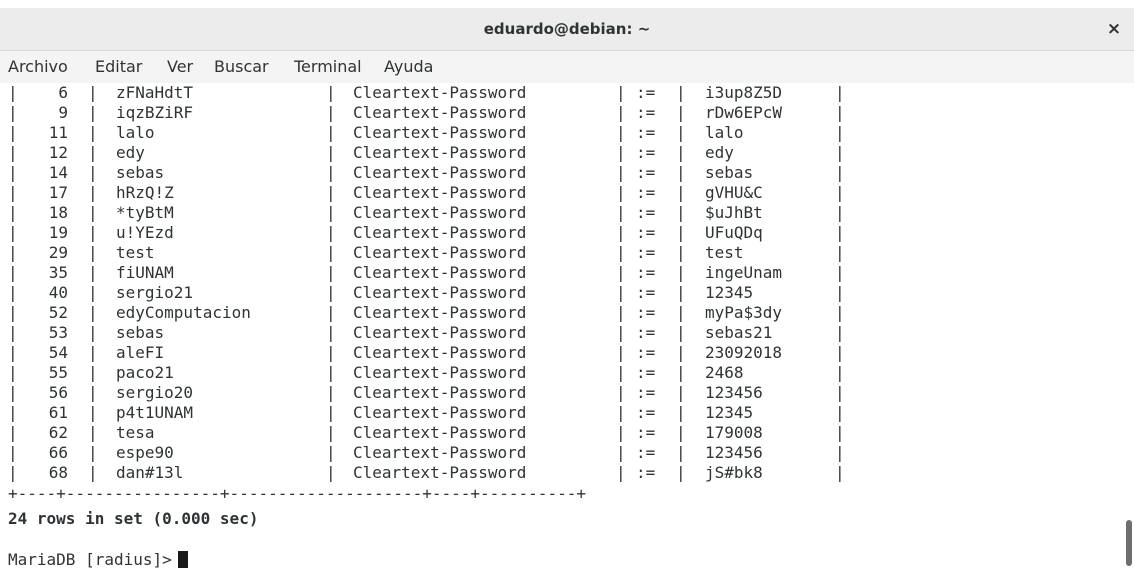 The width and height of the screenshot is (1134, 570). I want to click on cell-value: 179008, so click(734, 432).